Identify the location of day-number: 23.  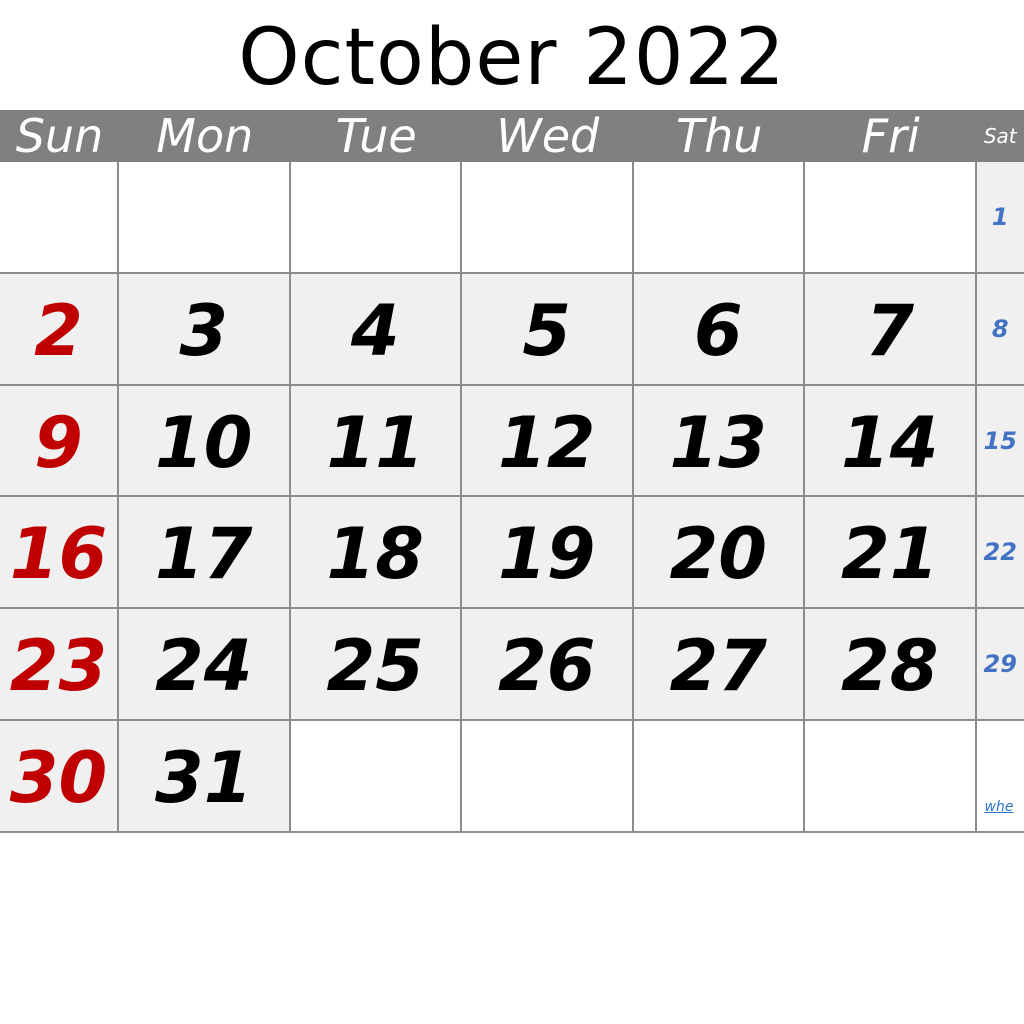
(58, 666).